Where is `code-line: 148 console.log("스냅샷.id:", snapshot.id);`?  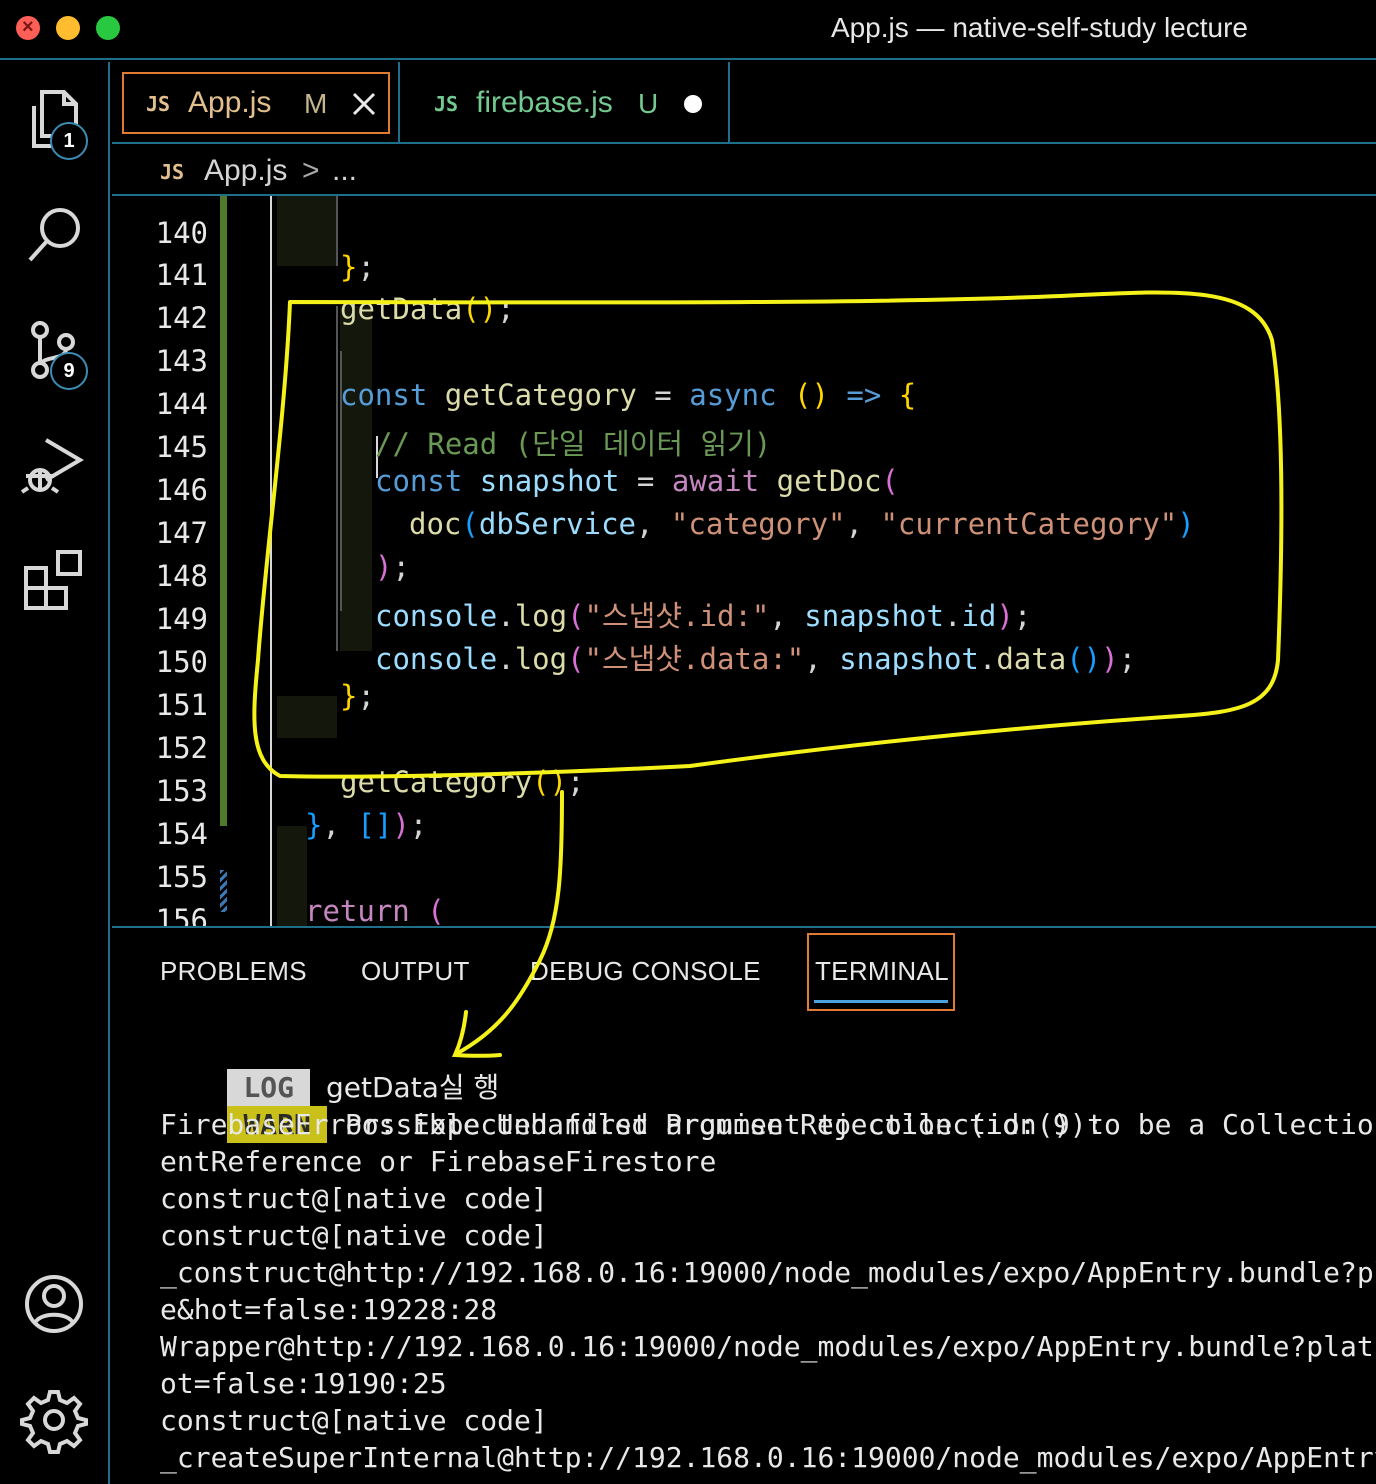
code-line: 148 console.log("스냅샷.id:", snapshot.id); is located at coordinates (744, 579).